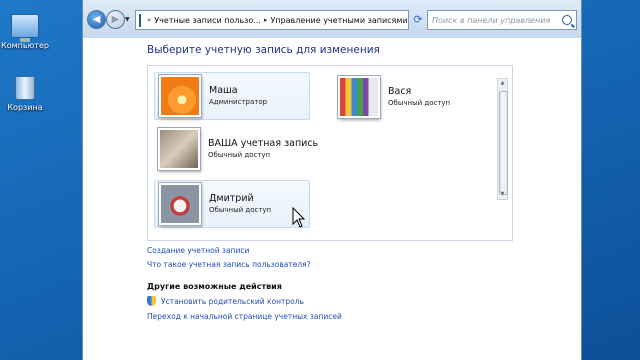 Image resolution: width=640 pixels, height=360 pixels. I want to click on desktop-icon-label: Корзина, so click(25, 107).